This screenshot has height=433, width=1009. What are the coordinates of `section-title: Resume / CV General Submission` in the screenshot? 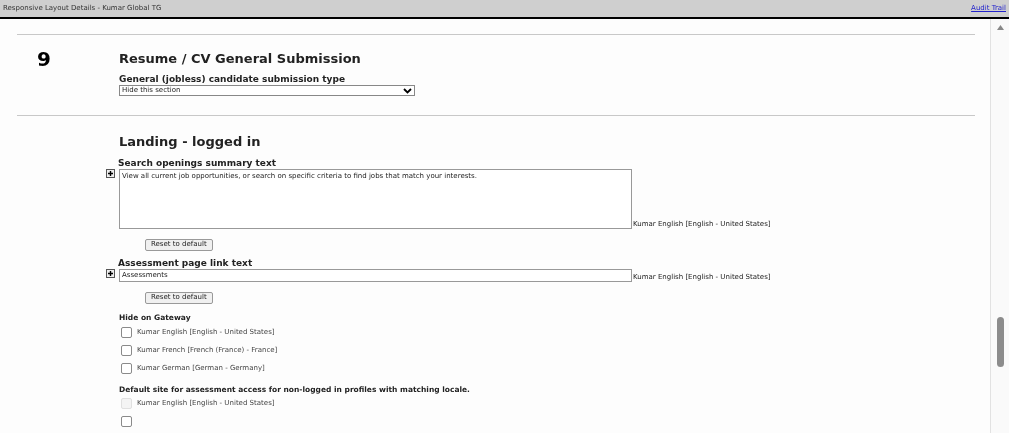 It's located at (240, 58).